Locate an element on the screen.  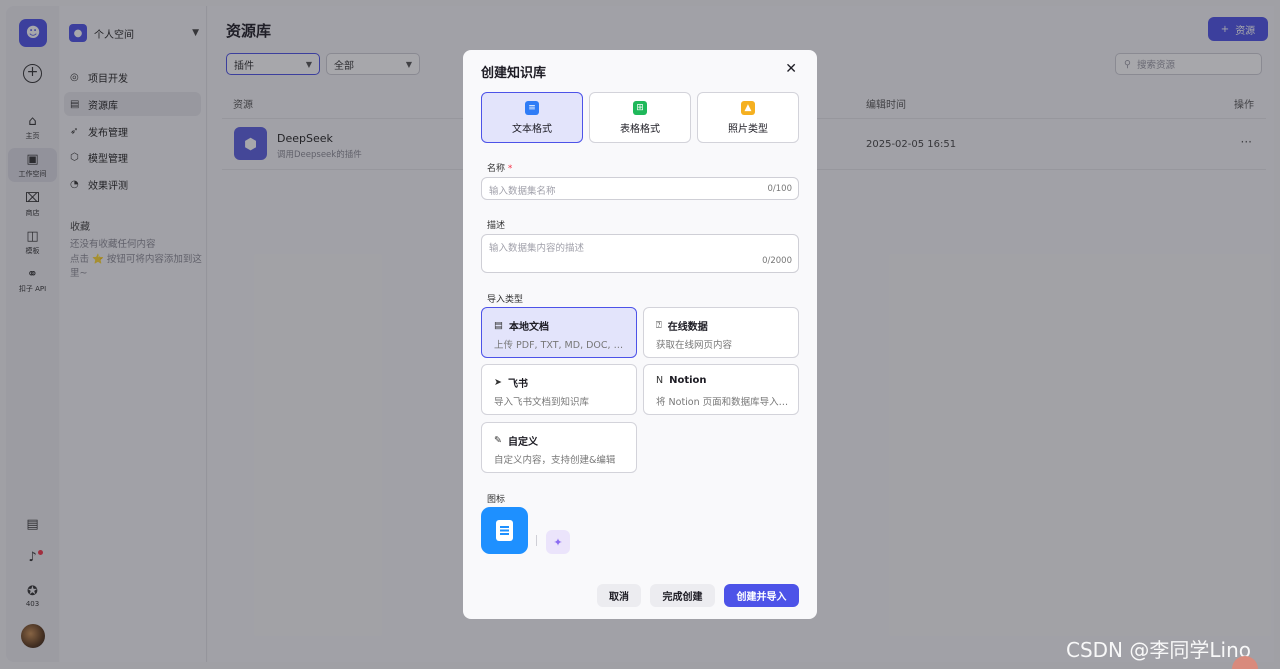
import-title: 在线数据 is located at coordinates (687, 327).